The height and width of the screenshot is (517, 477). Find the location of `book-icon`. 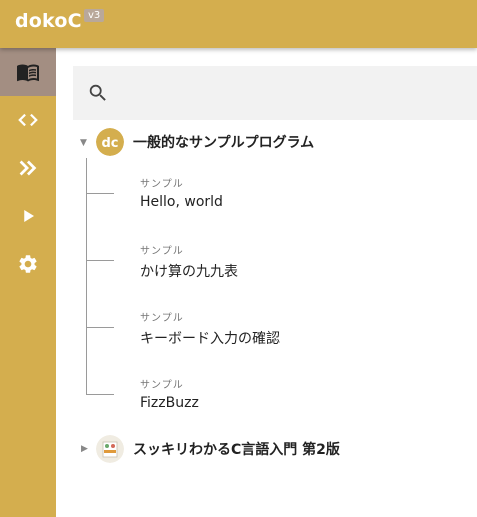

book-icon is located at coordinates (28, 73).